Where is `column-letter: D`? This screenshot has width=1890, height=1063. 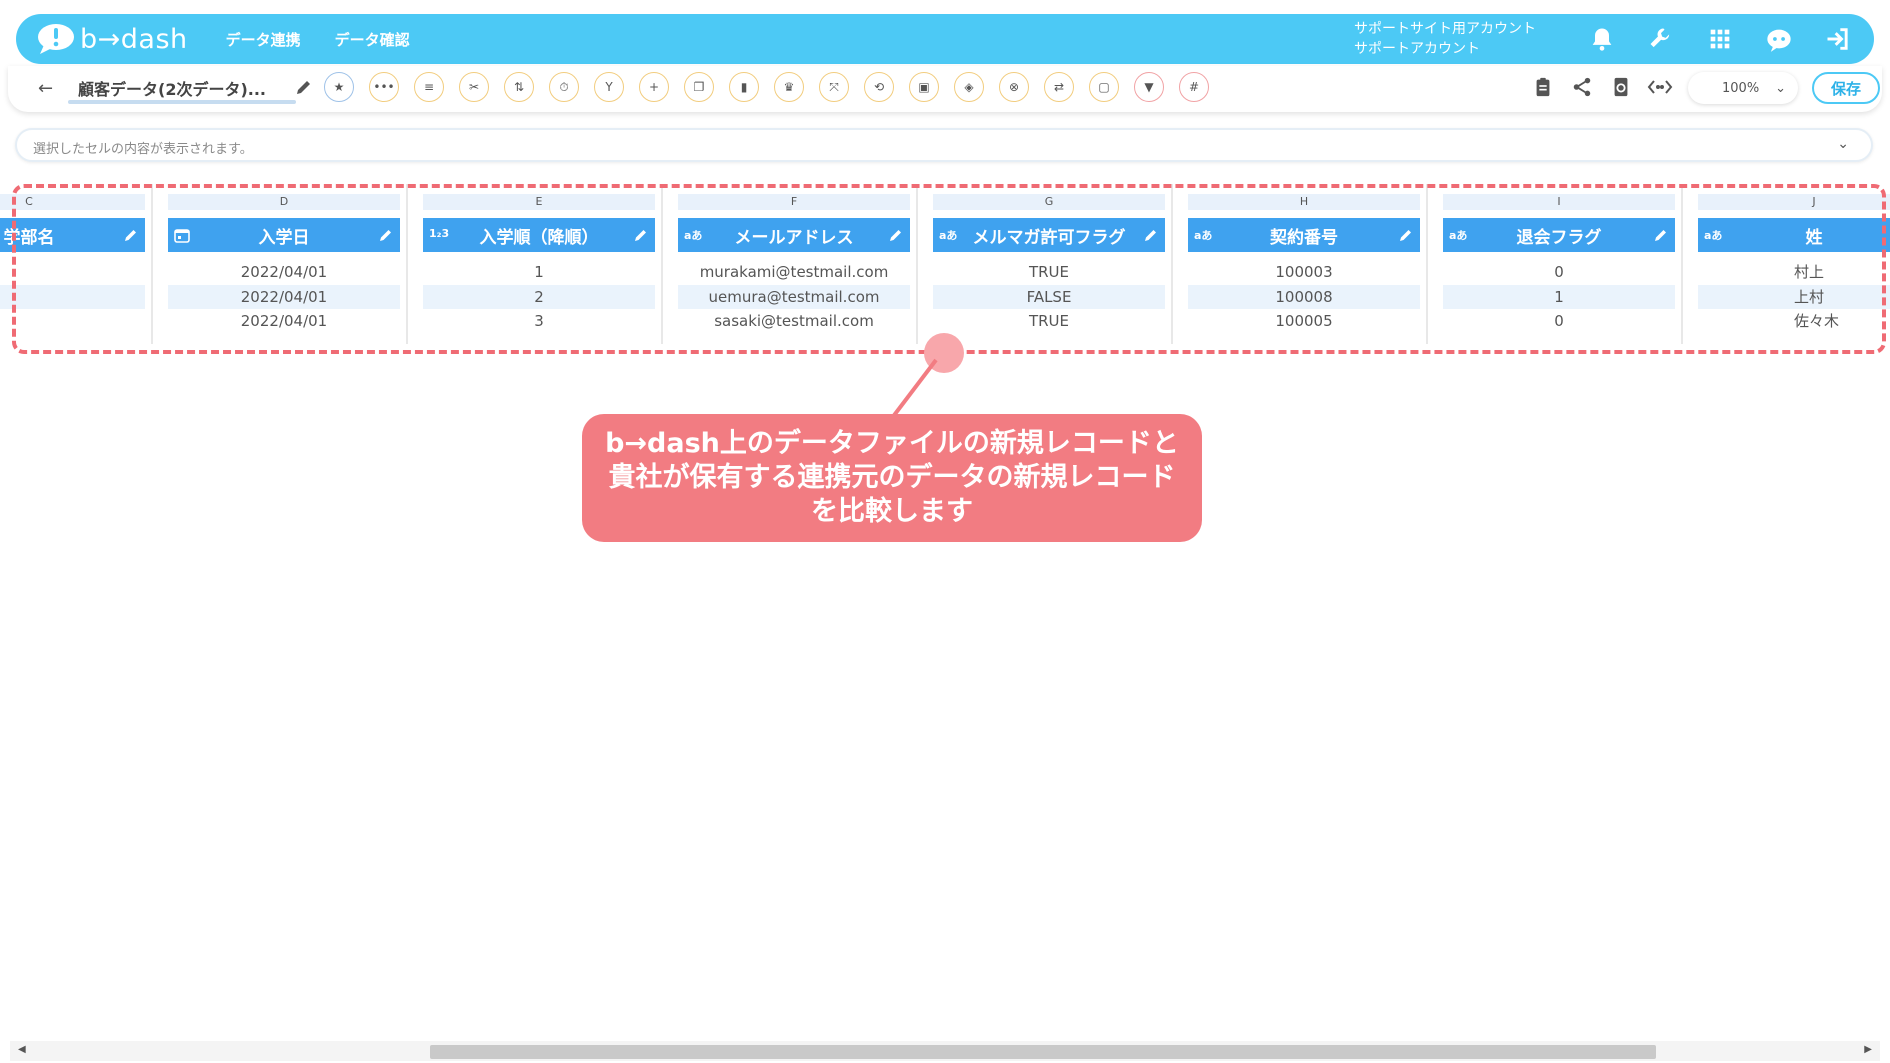 column-letter: D is located at coordinates (284, 202).